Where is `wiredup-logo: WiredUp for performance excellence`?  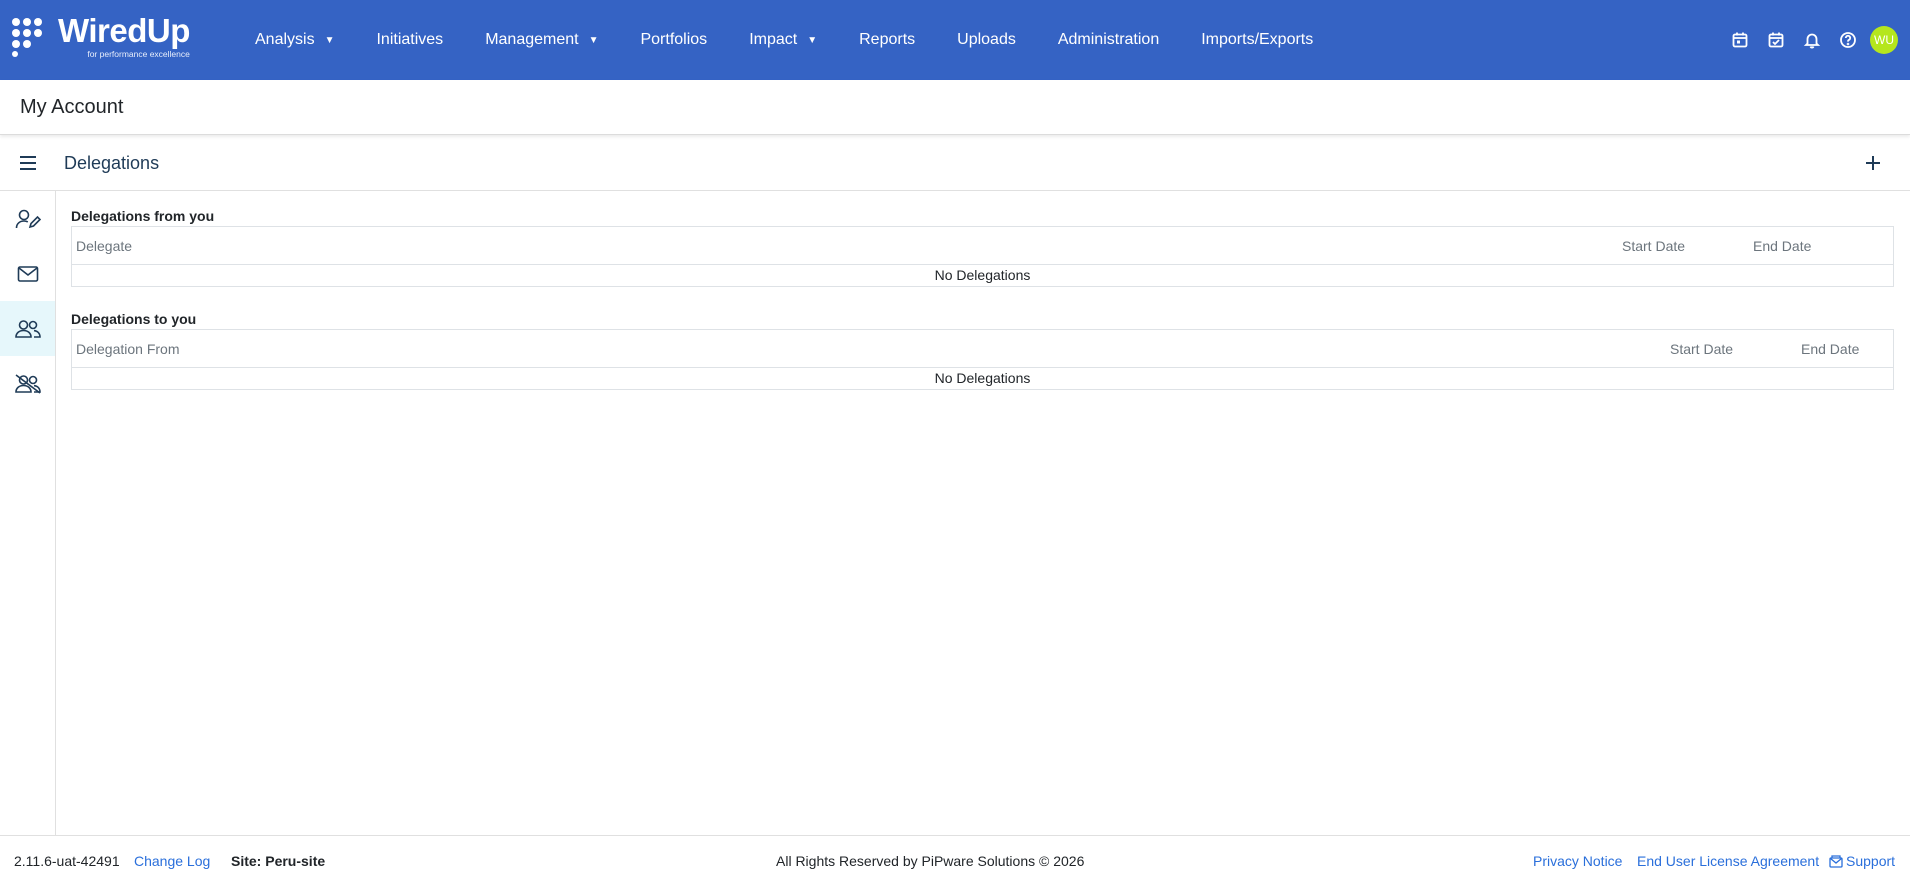
wiredup-logo: WiredUp for performance excellence is located at coordinates (114, 40).